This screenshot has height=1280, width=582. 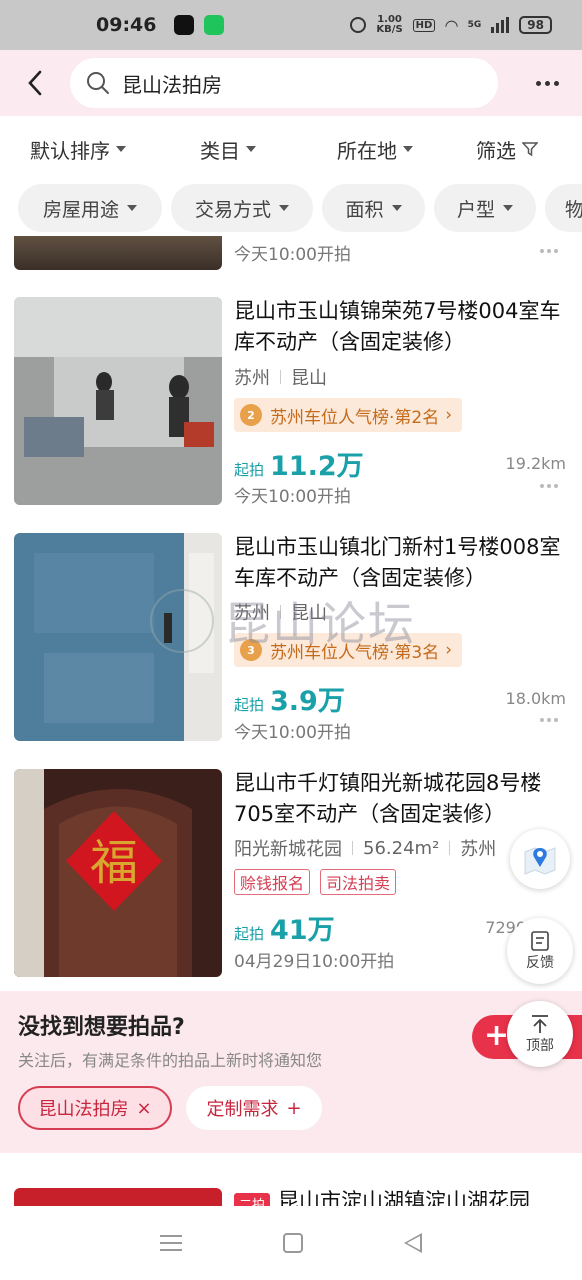 What do you see at coordinates (171, 1243) in the screenshot?
I see `menu-icon` at bounding box center [171, 1243].